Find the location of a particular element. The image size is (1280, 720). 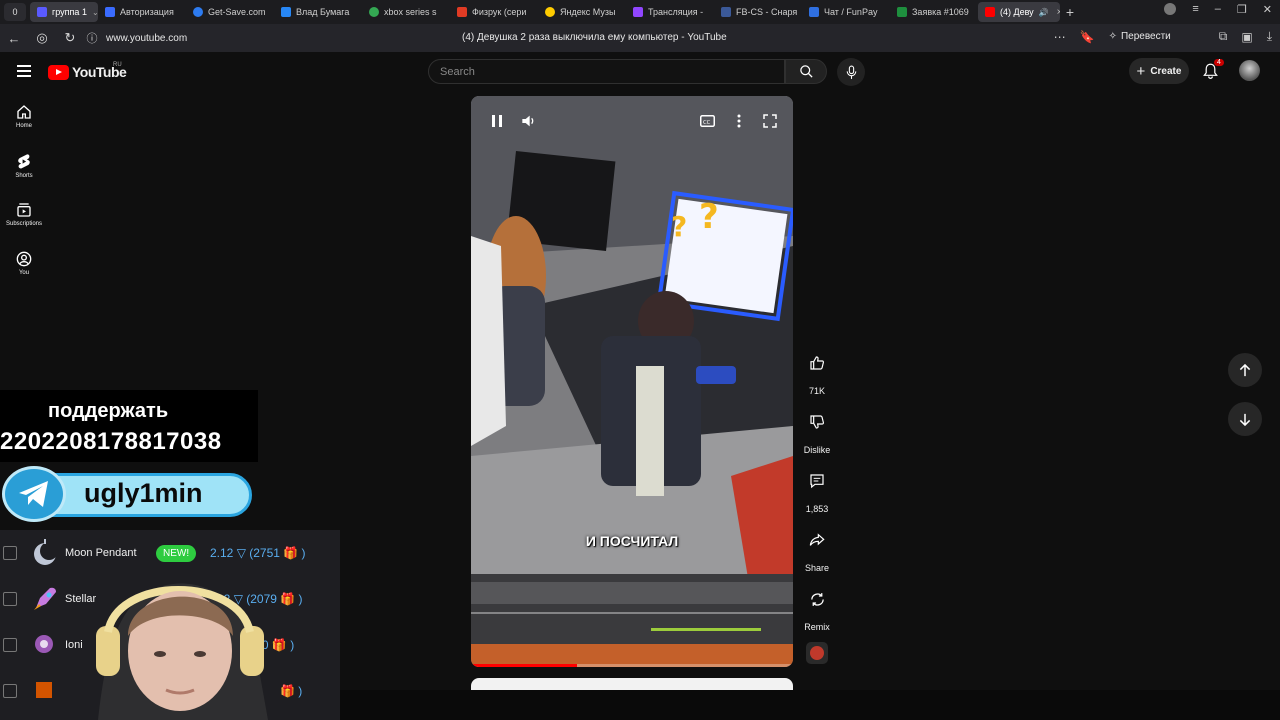

video-progress-fill is located at coordinates (524, 665).